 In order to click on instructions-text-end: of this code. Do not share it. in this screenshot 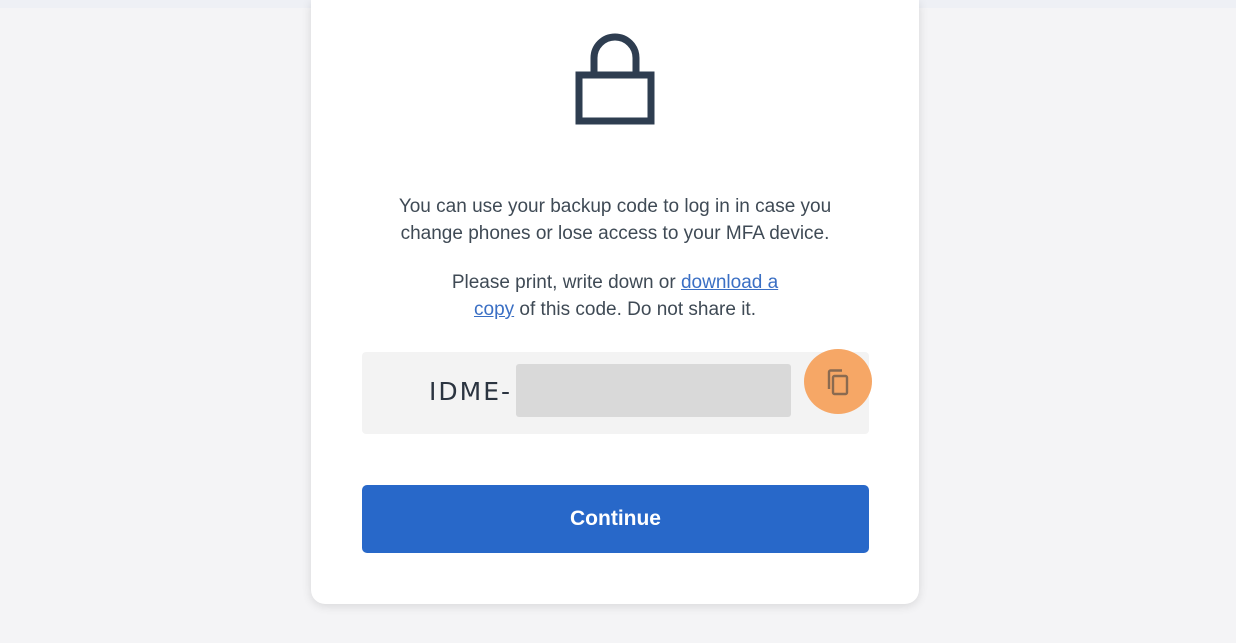, I will do `click(635, 309)`.